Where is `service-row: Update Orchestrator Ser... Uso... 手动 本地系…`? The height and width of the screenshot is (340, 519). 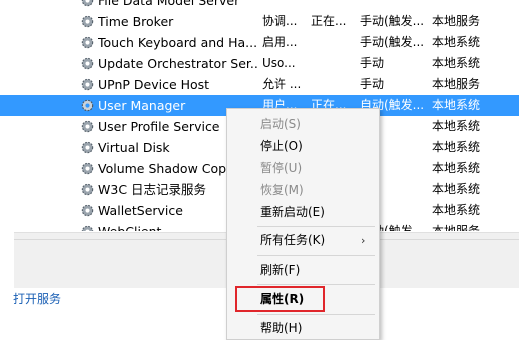
service-row: Update Orchestrator Ser... Uso... 手动 本地系… is located at coordinates (259, 63).